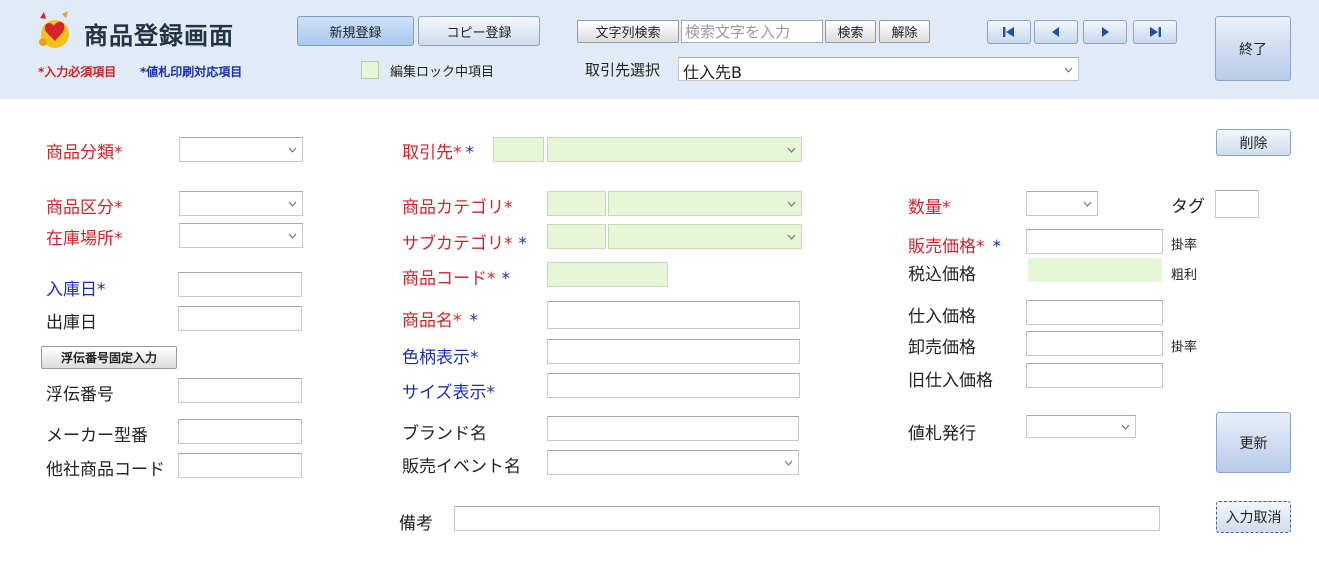  What do you see at coordinates (77, 72) in the screenshot?
I see `required-legend: *入力必須項目` at bounding box center [77, 72].